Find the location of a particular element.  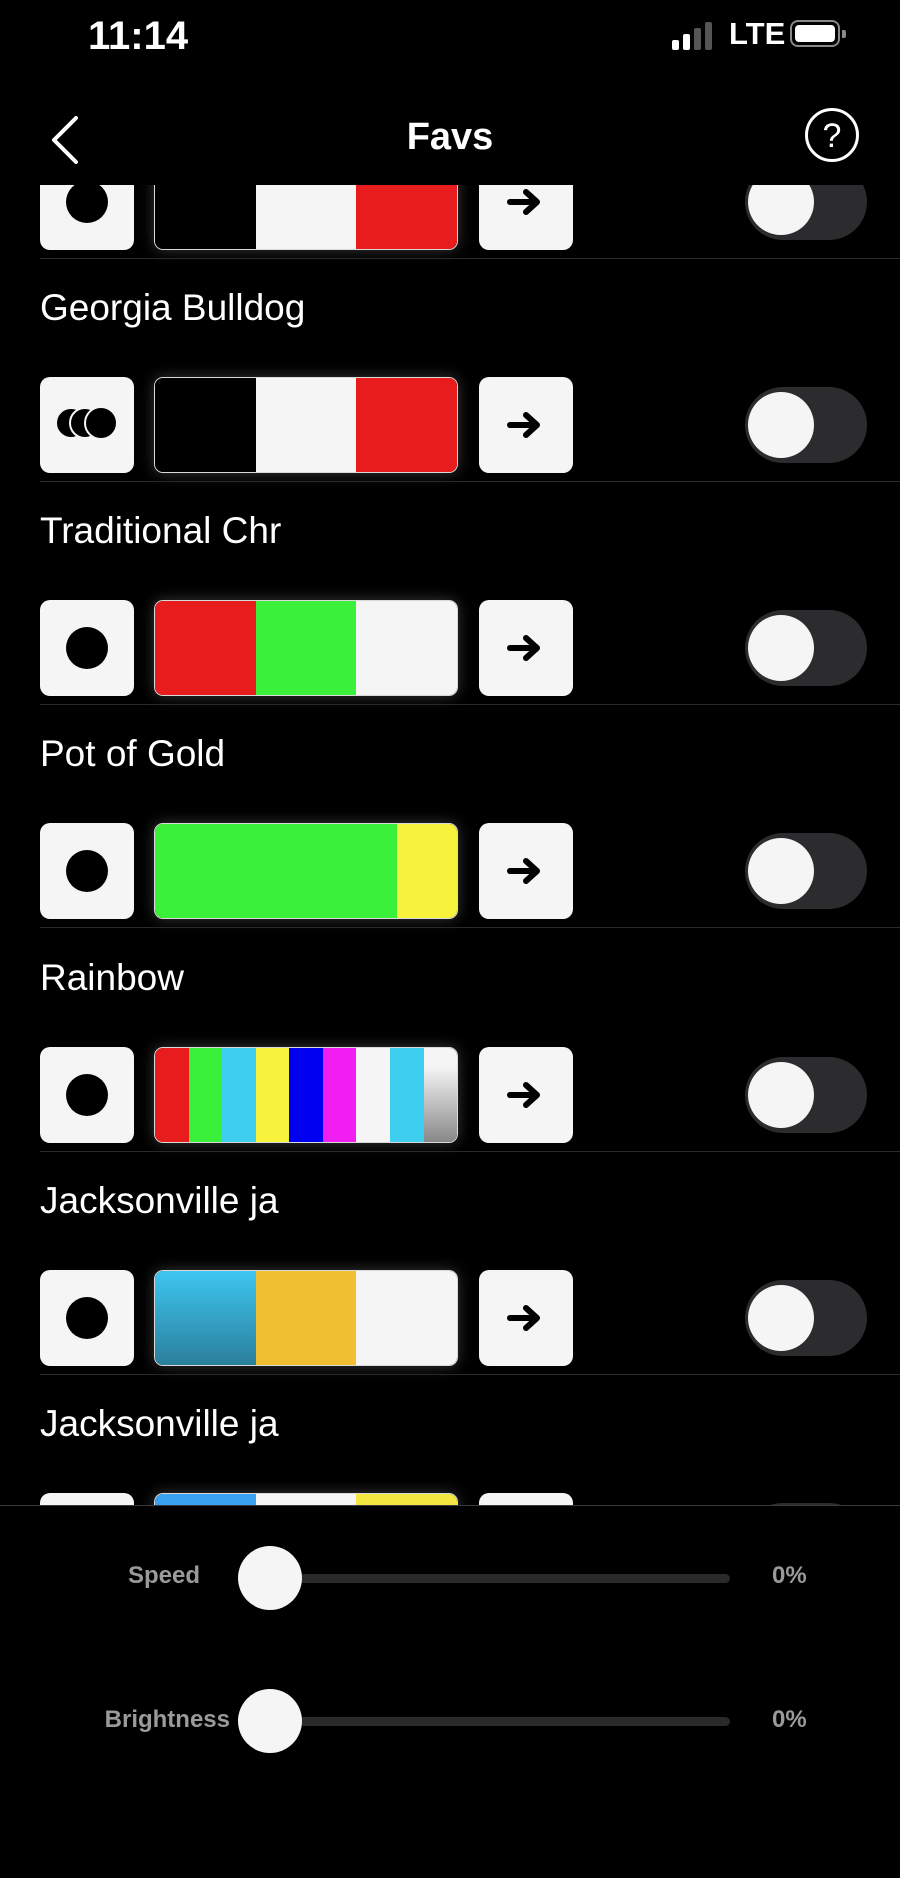

status-bar: 11:14 LTE is located at coordinates (450, 40).